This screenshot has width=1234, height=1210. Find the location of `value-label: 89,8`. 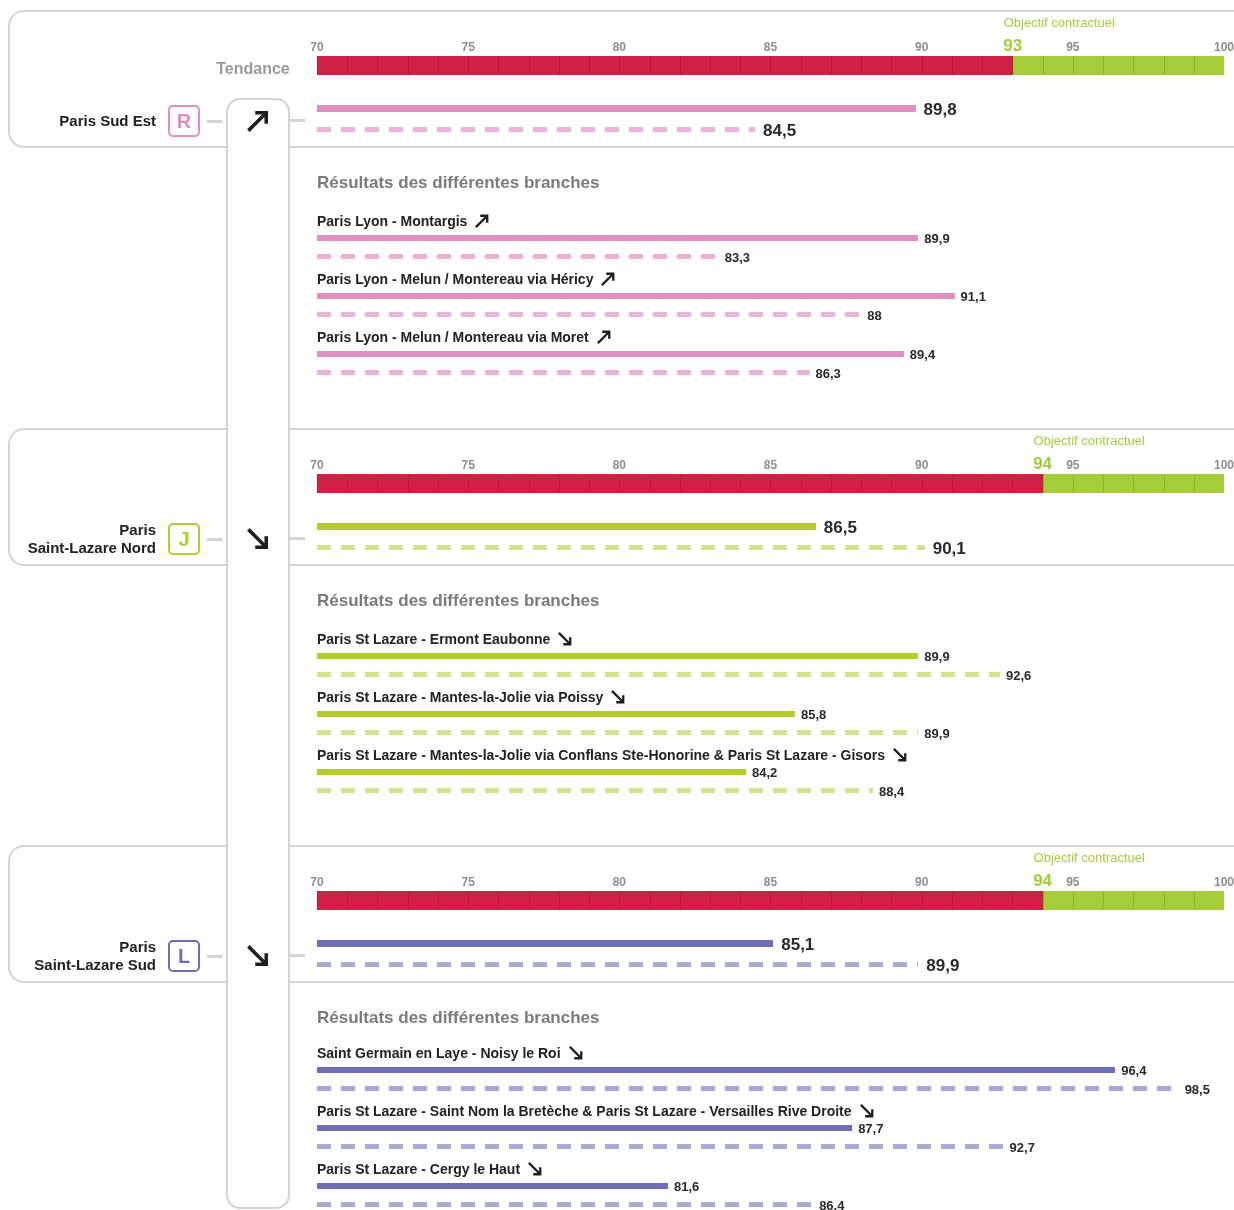

value-label: 89,8 is located at coordinates (940, 108).